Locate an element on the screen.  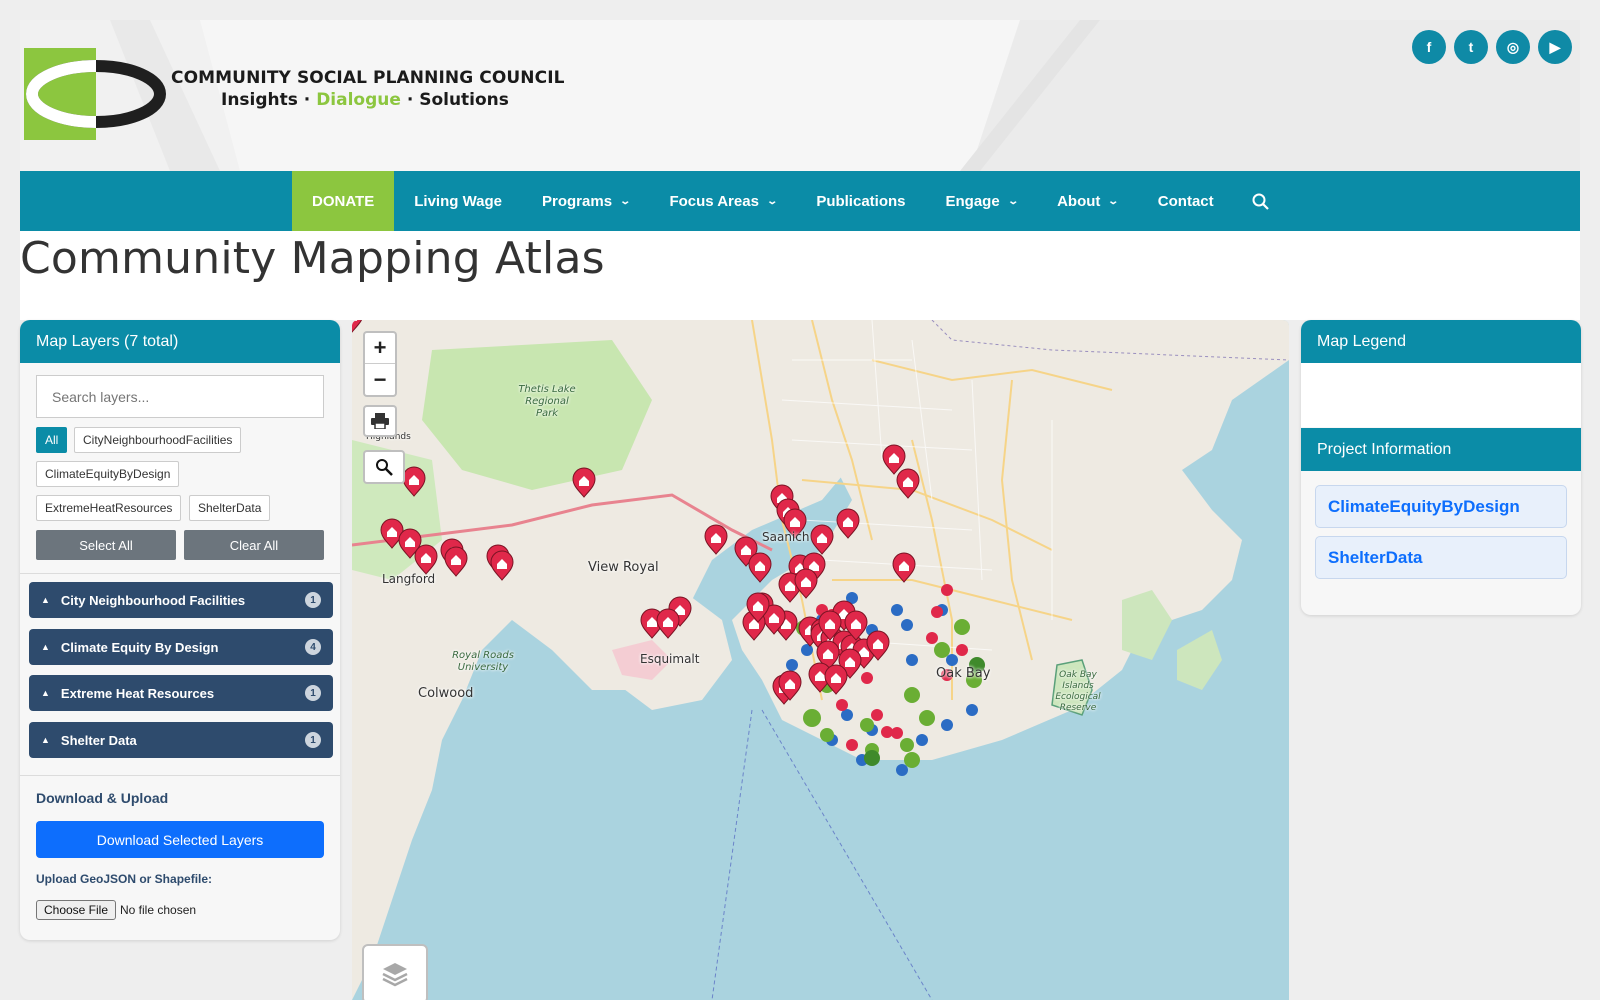
layer-group-extreme-heat-resources: ▲ Extreme Heat Resources 1 is located at coordinates (181, 693).